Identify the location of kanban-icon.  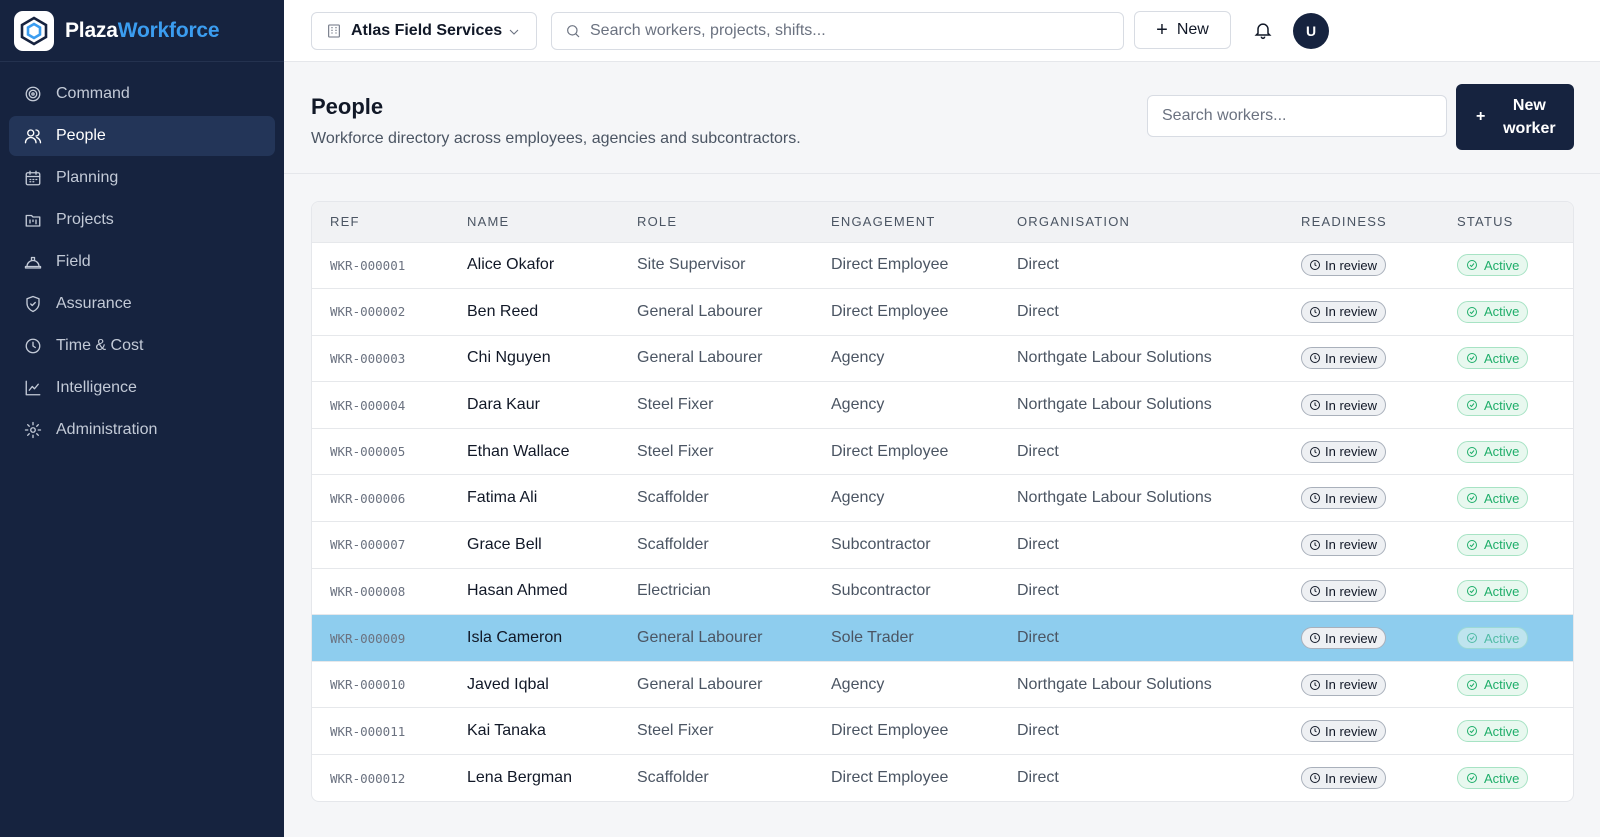
(33, 220).